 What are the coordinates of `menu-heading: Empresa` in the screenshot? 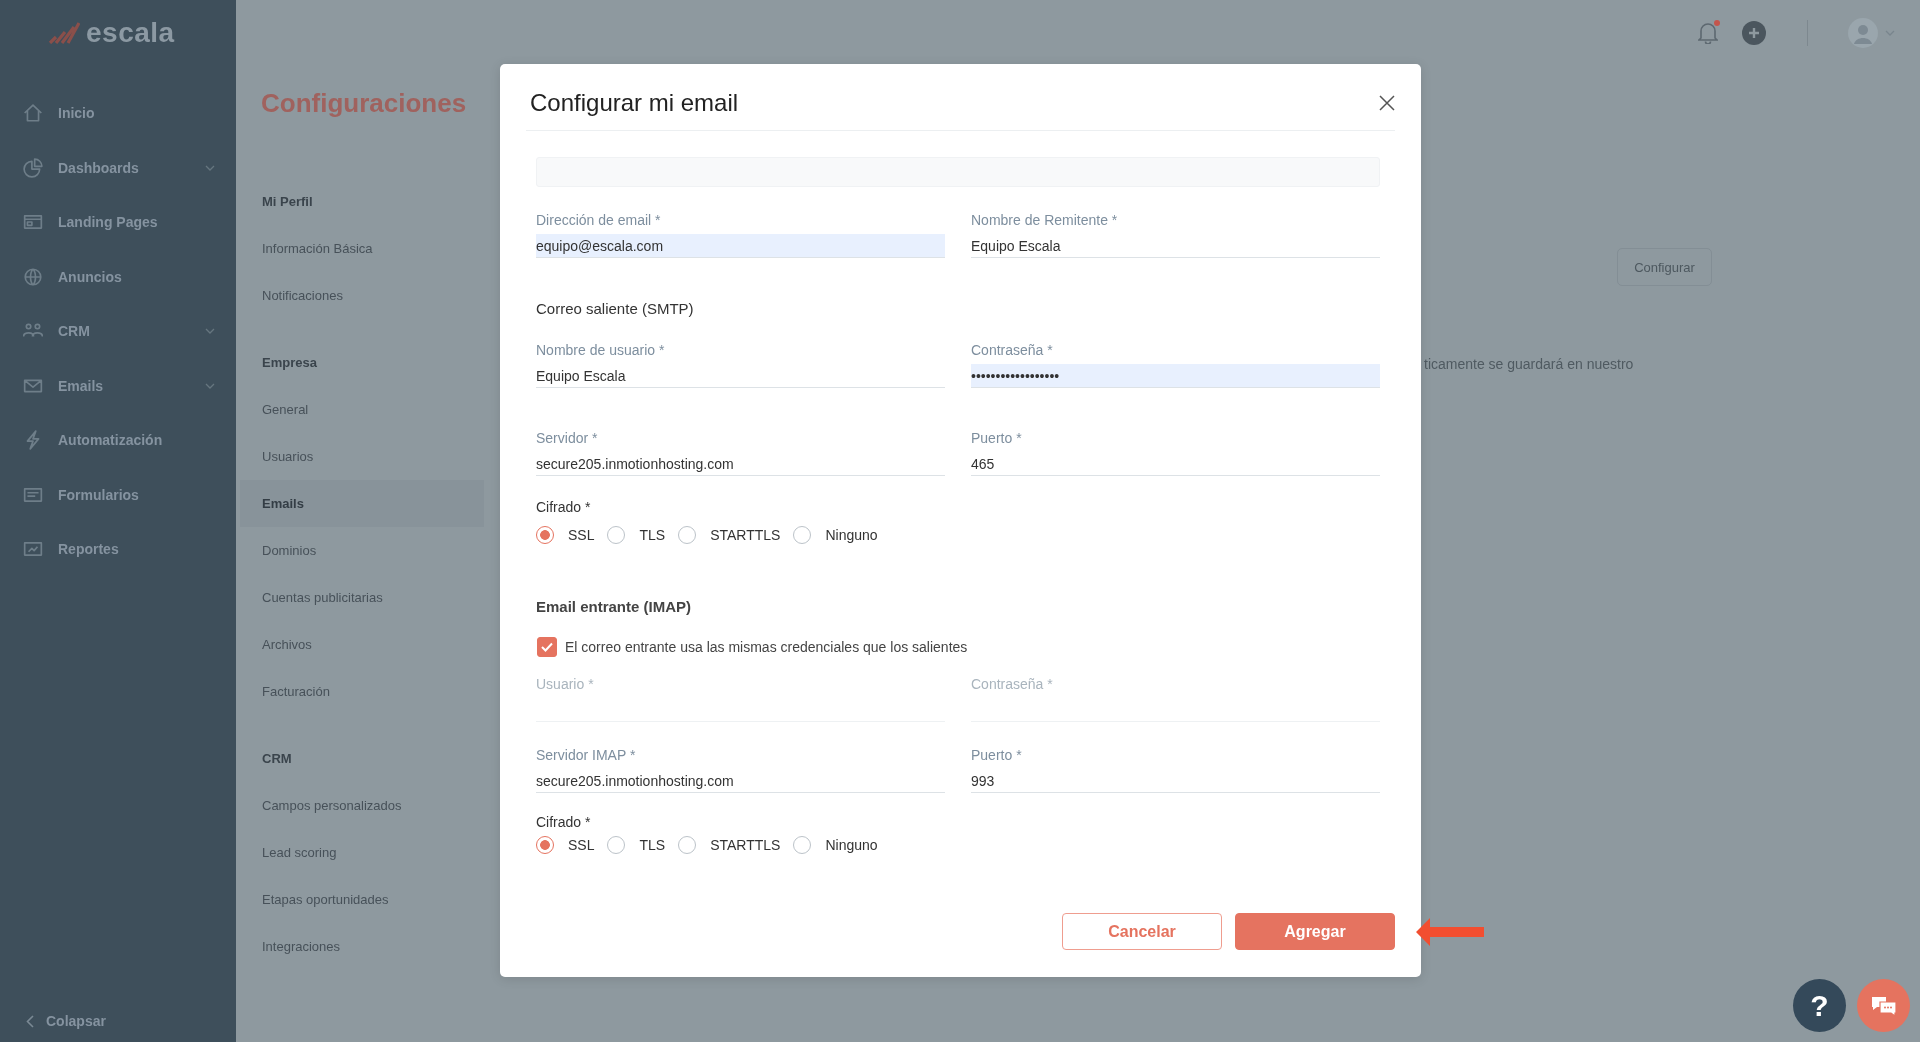 It's located at (289, 363).